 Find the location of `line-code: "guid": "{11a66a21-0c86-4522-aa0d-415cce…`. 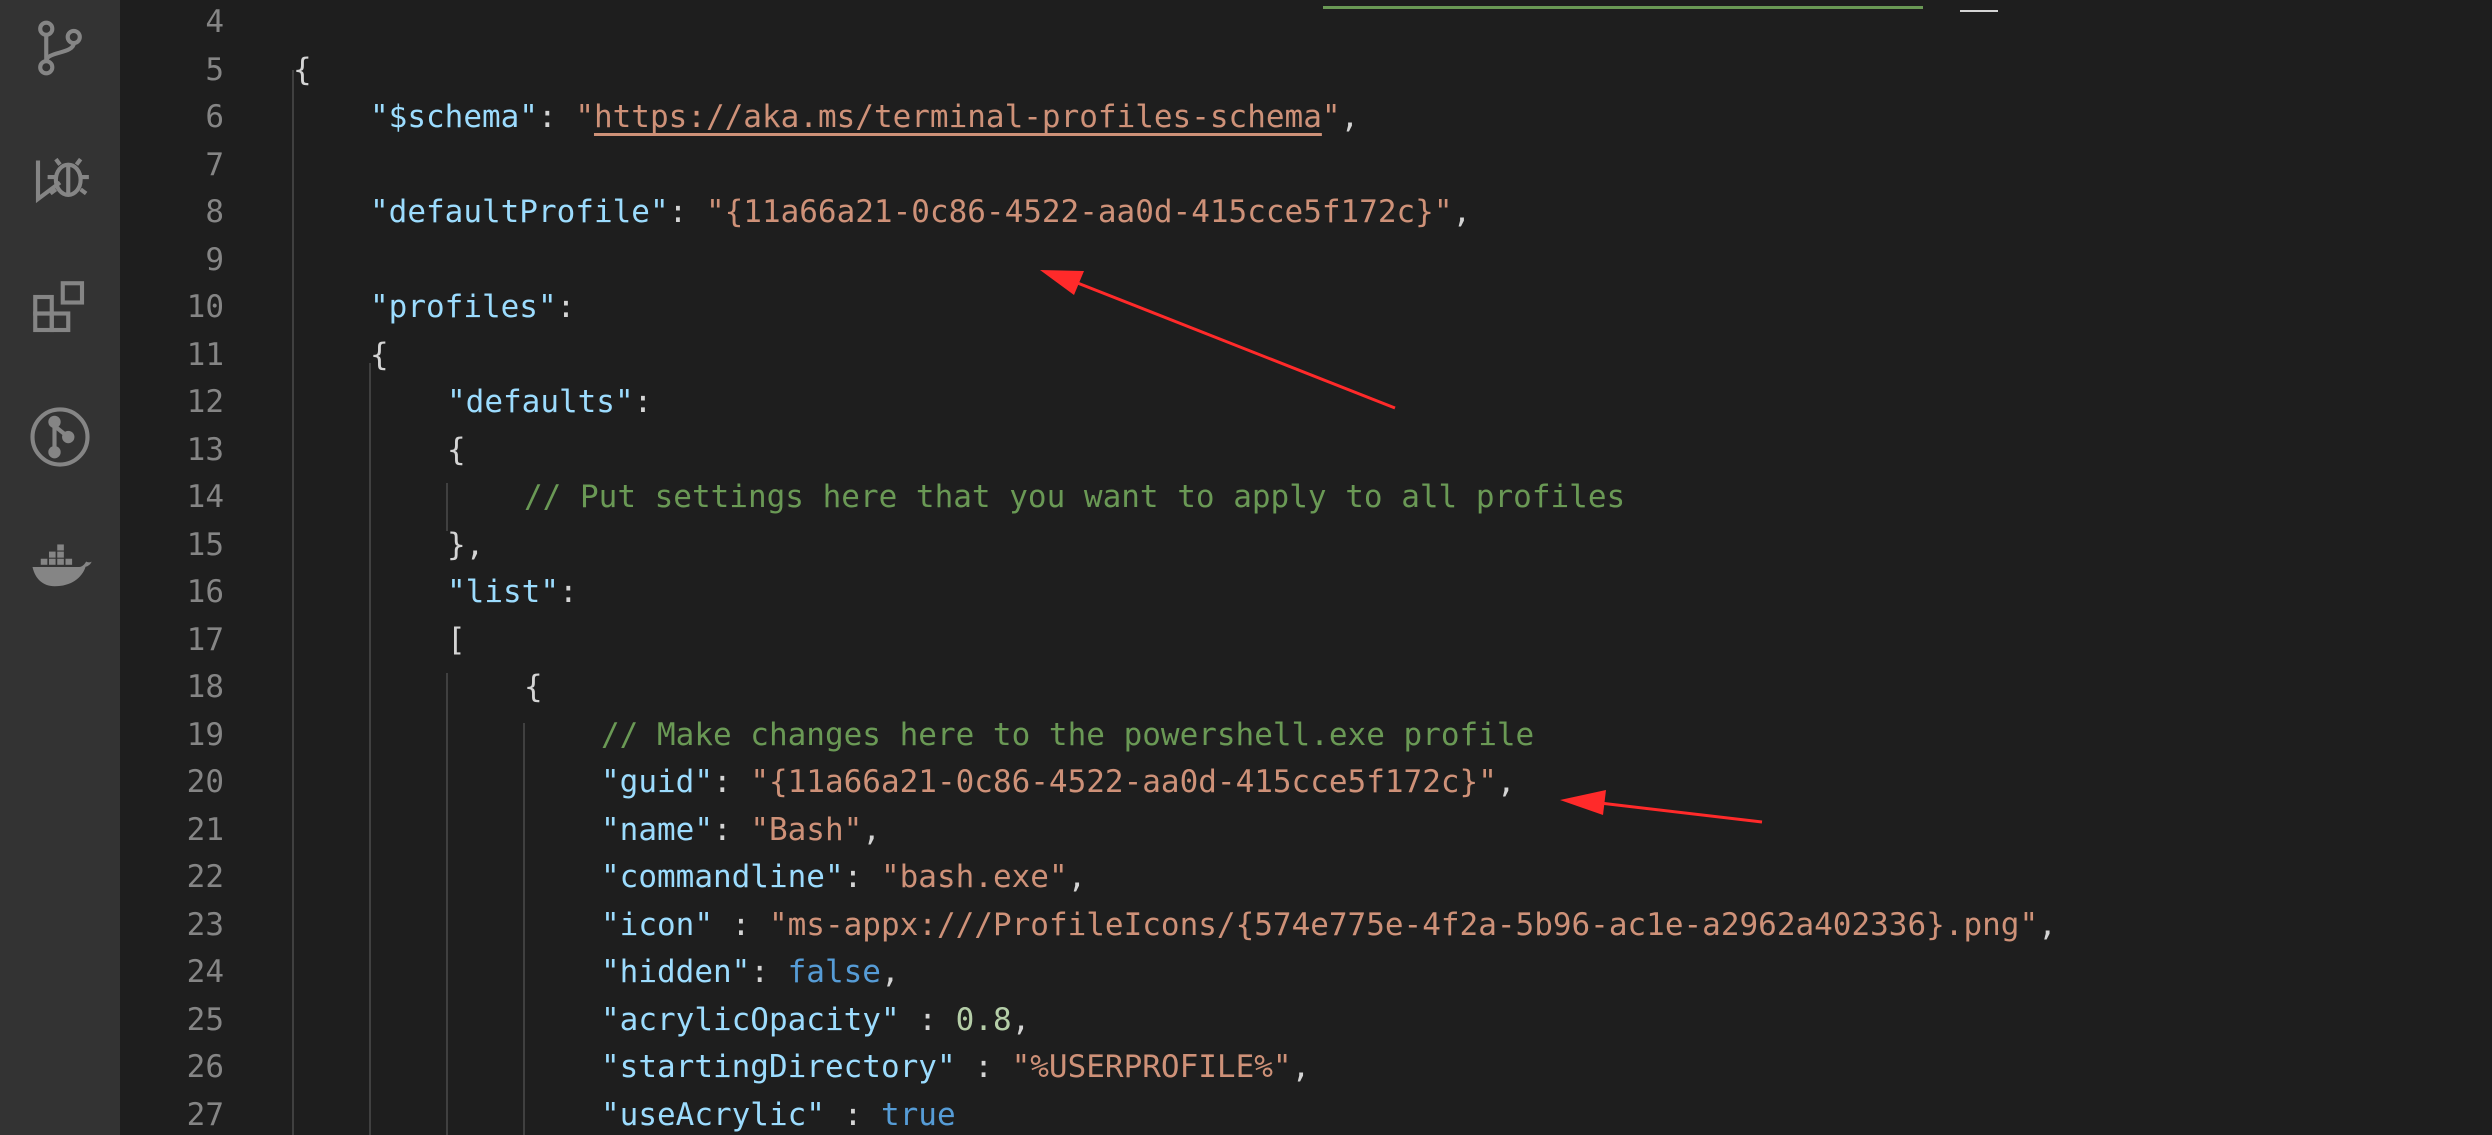

line-code: "guid": "{11a66a21-0c86-4522-aa0d-415cce… is located at coordinates (1058, 782).